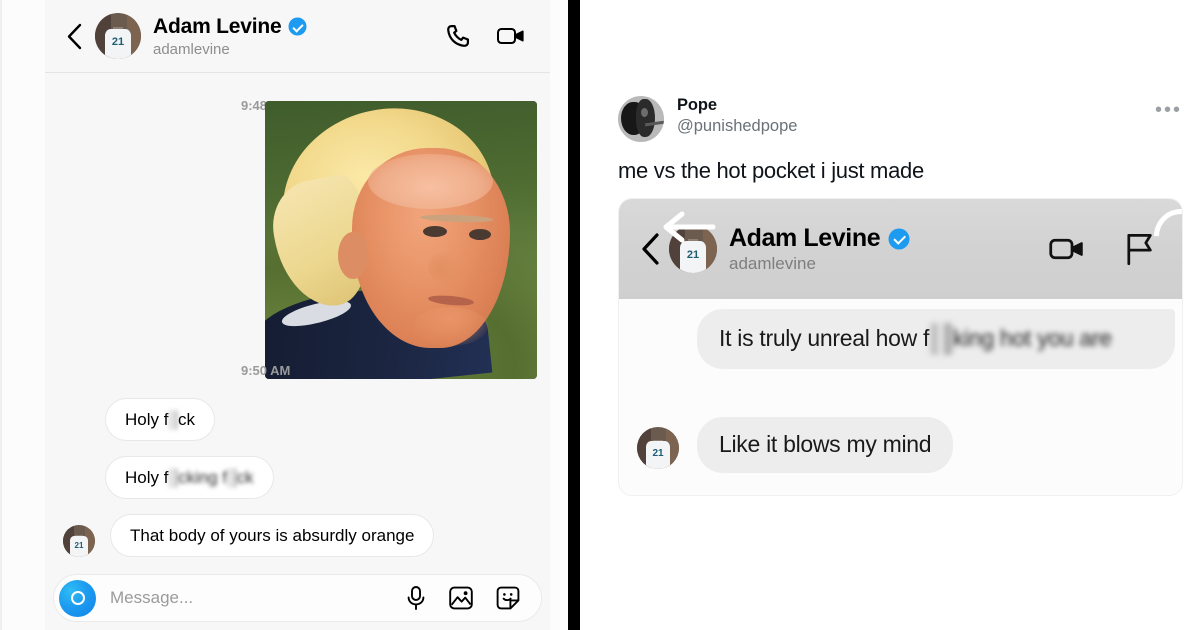 Image resolution: width=1200 pixels, height=630 pixels. What do you see at coordinates (401, 240) in the screenshot?
I see `photo-message` at bounding box center [401, 240].